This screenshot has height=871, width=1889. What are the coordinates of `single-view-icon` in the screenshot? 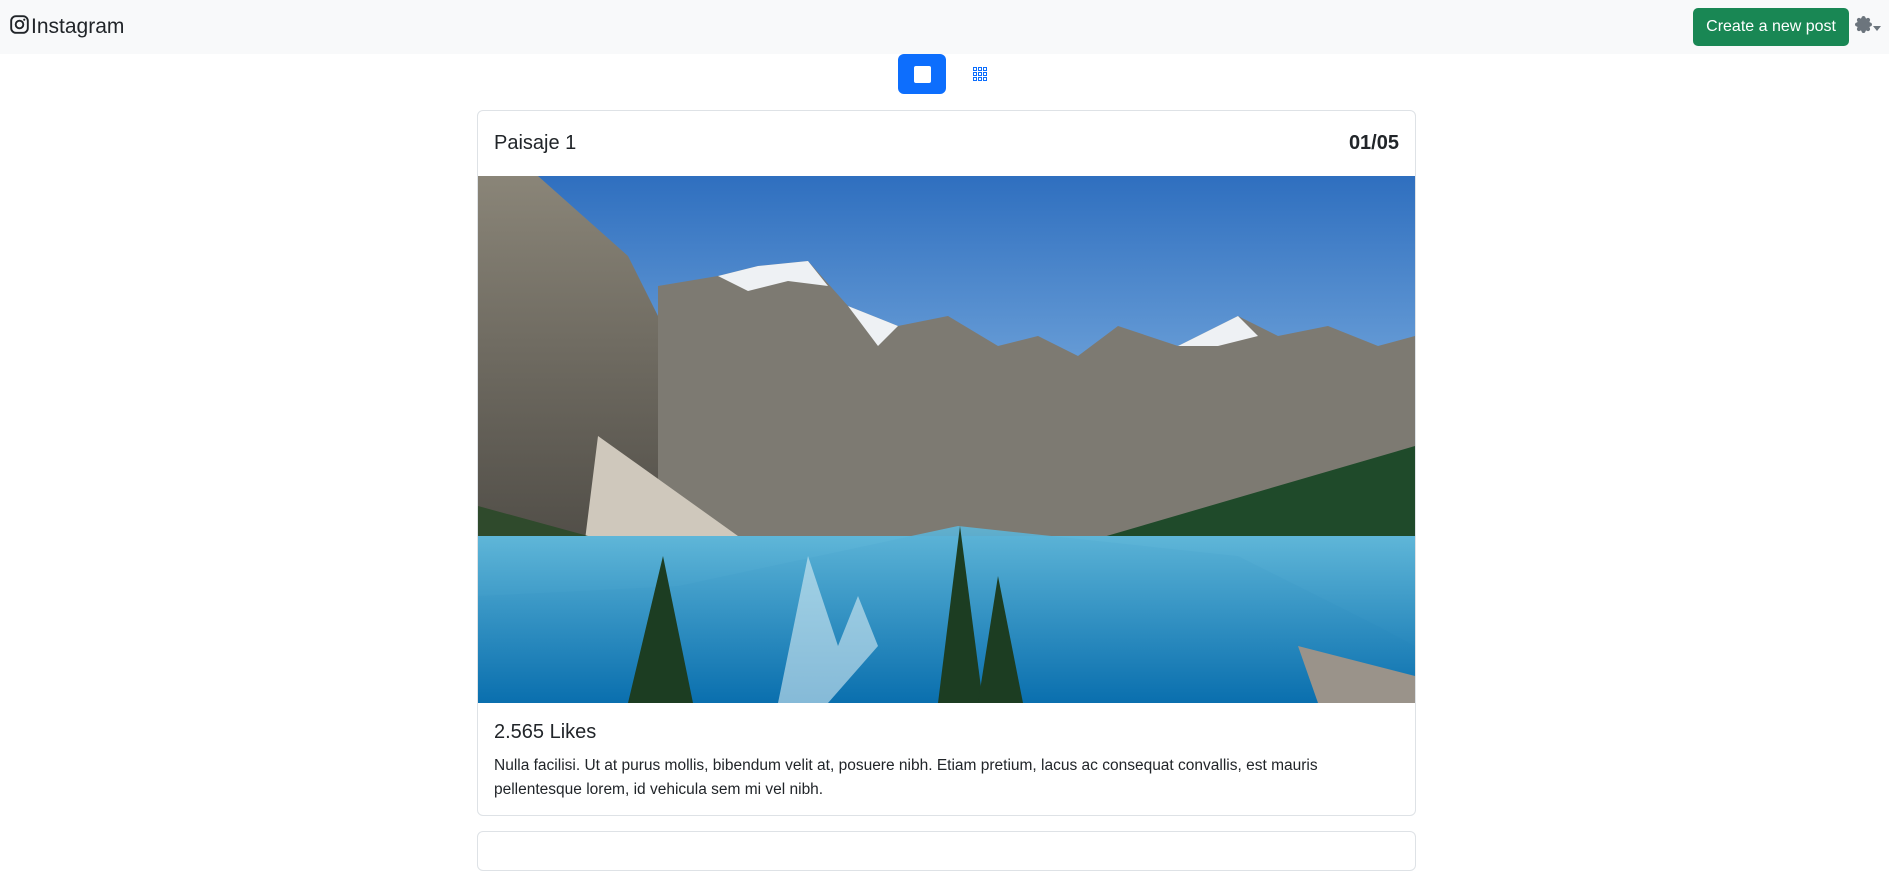 It's located at (922, 74).